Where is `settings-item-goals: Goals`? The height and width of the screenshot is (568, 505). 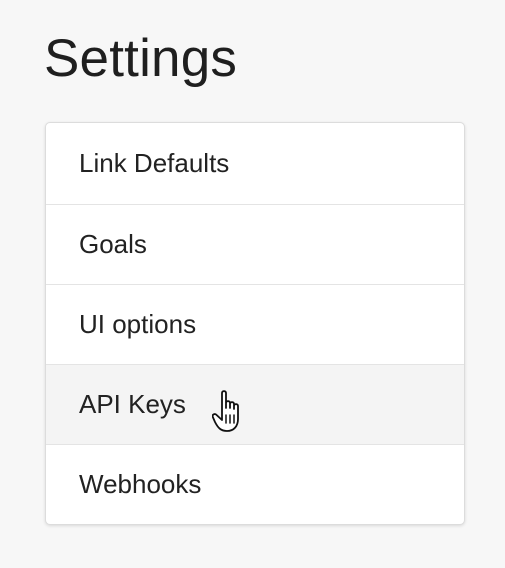 settings-item-goals: Goals is located at coordinates (255, 244).